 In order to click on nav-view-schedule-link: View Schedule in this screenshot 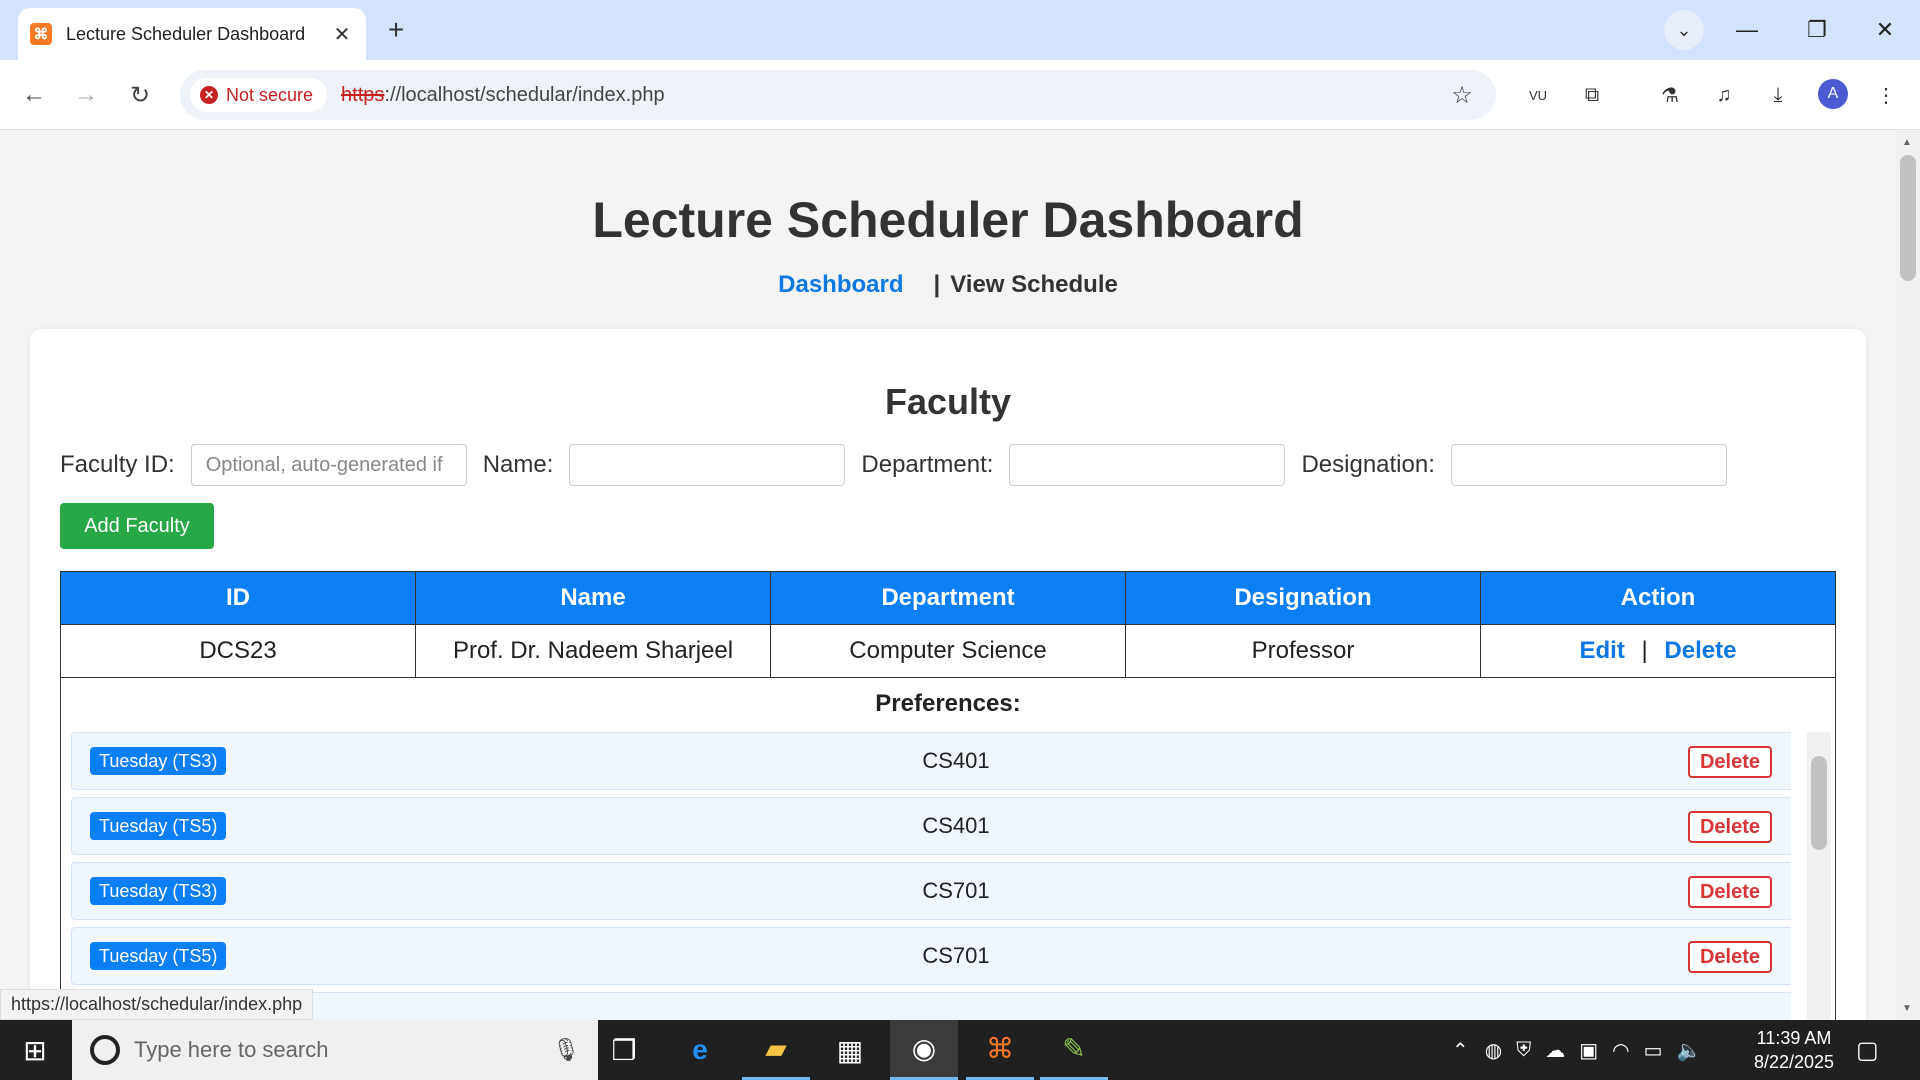, I will do `click(1034, 285)`.